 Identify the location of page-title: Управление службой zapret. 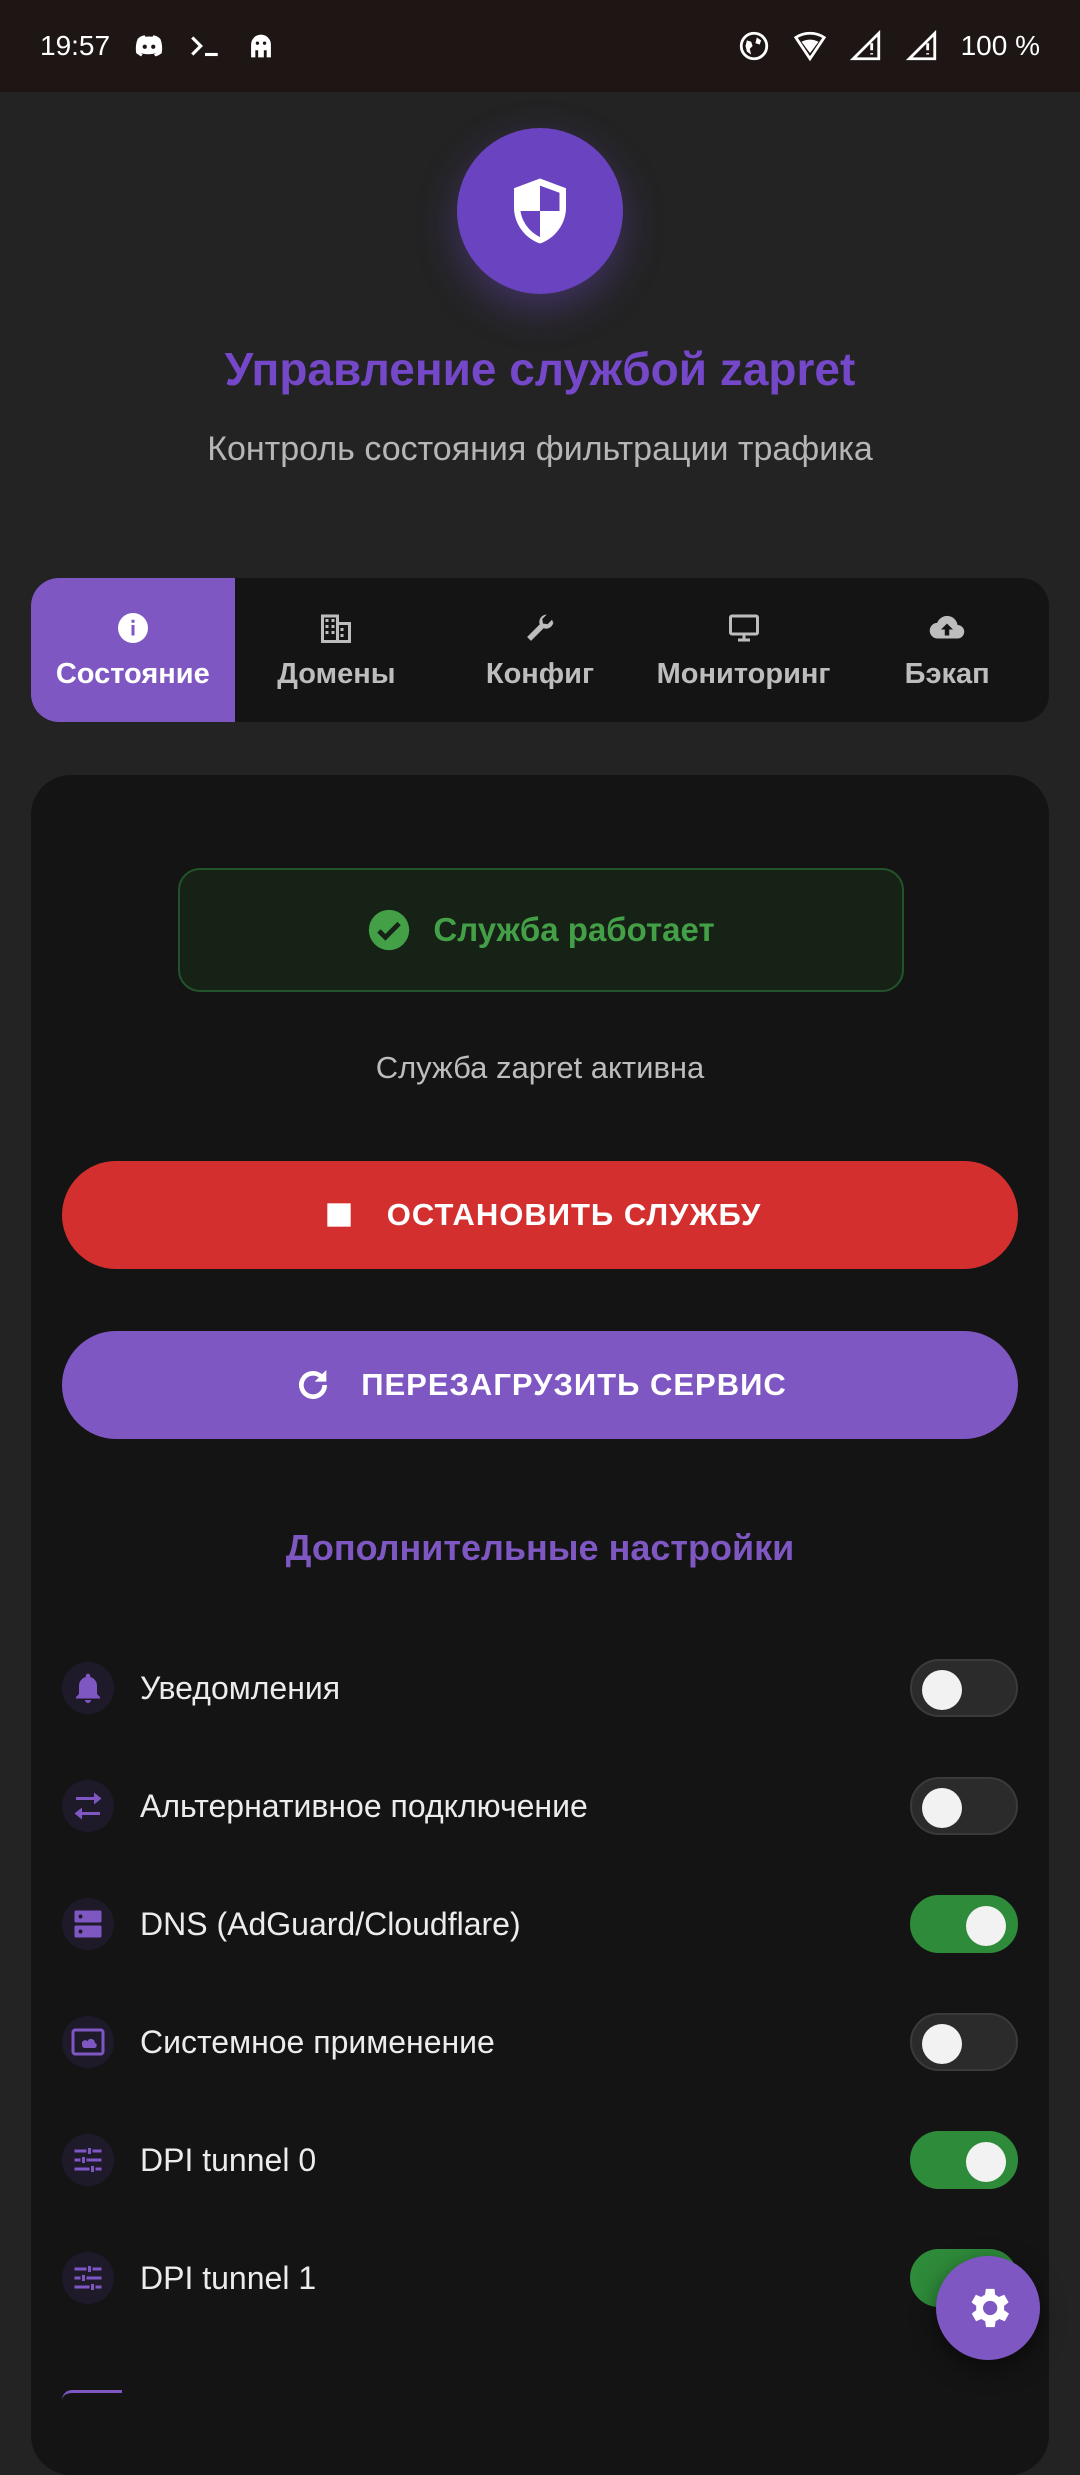
(540, 369).